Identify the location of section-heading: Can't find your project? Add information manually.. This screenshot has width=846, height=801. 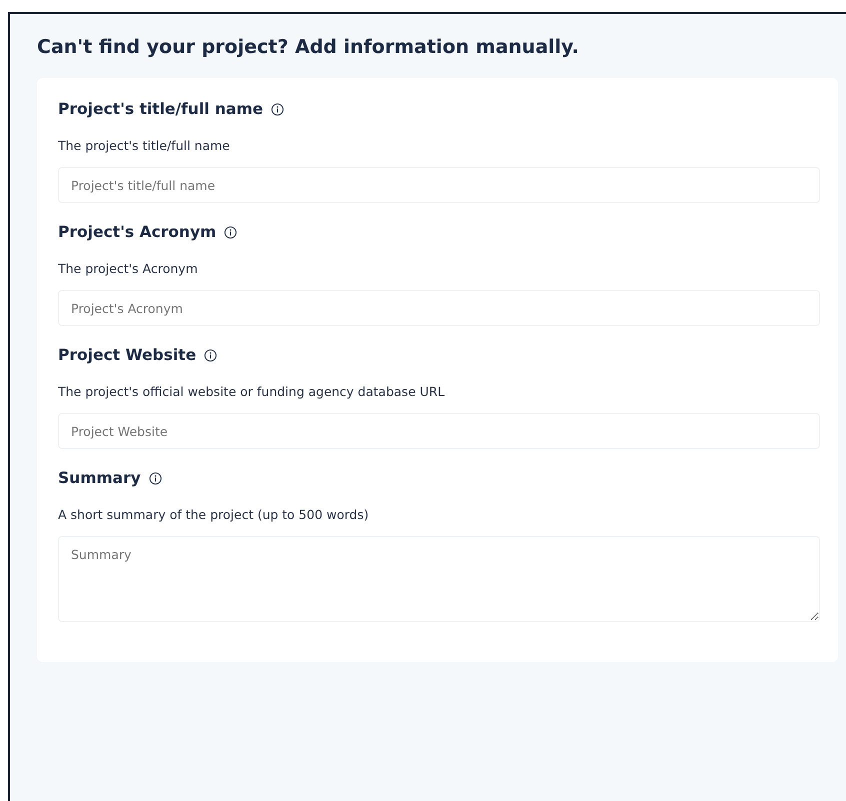
(308, 47).